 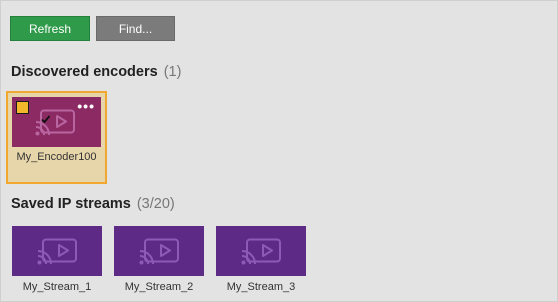 I want to click on discovered-encoders-heading: Discovered encoders (1), so click(x=96, y=72).